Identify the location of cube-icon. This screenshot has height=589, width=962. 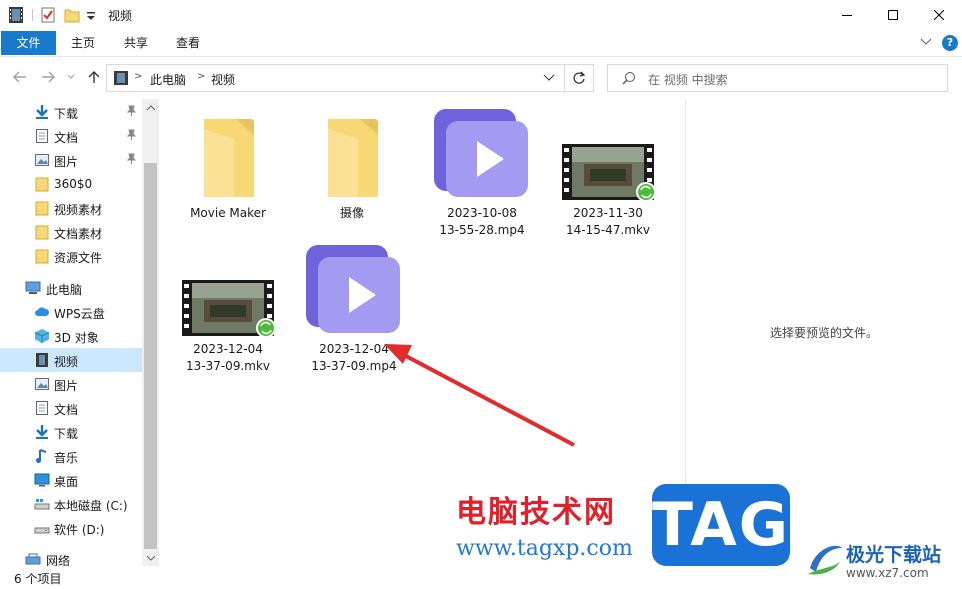
(42, 336).